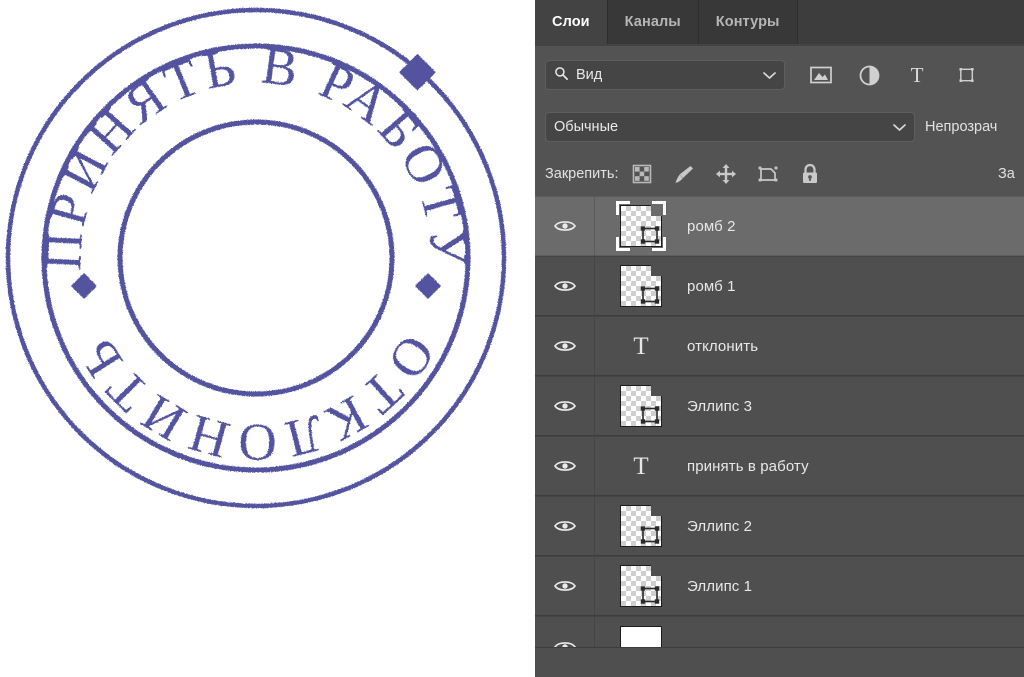  Describe the element at coordinates (561, 75) in the screenshot. I see `search-icon` at that location.